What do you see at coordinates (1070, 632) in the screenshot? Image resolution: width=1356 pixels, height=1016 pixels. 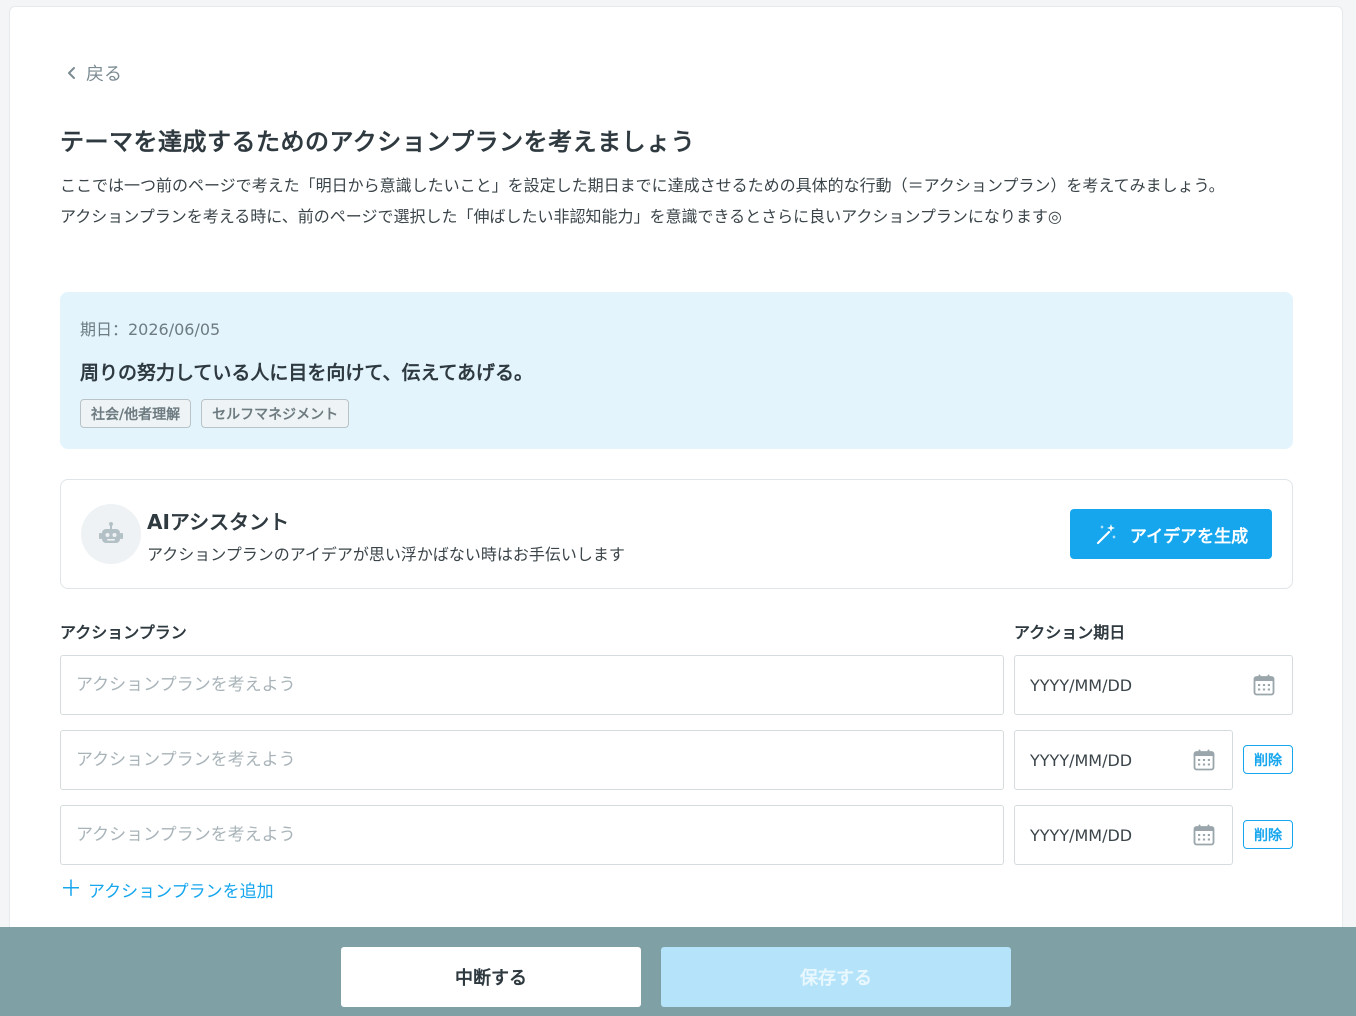 I see `action-date-header: アクション期日` at bounding box center [1070, 632].